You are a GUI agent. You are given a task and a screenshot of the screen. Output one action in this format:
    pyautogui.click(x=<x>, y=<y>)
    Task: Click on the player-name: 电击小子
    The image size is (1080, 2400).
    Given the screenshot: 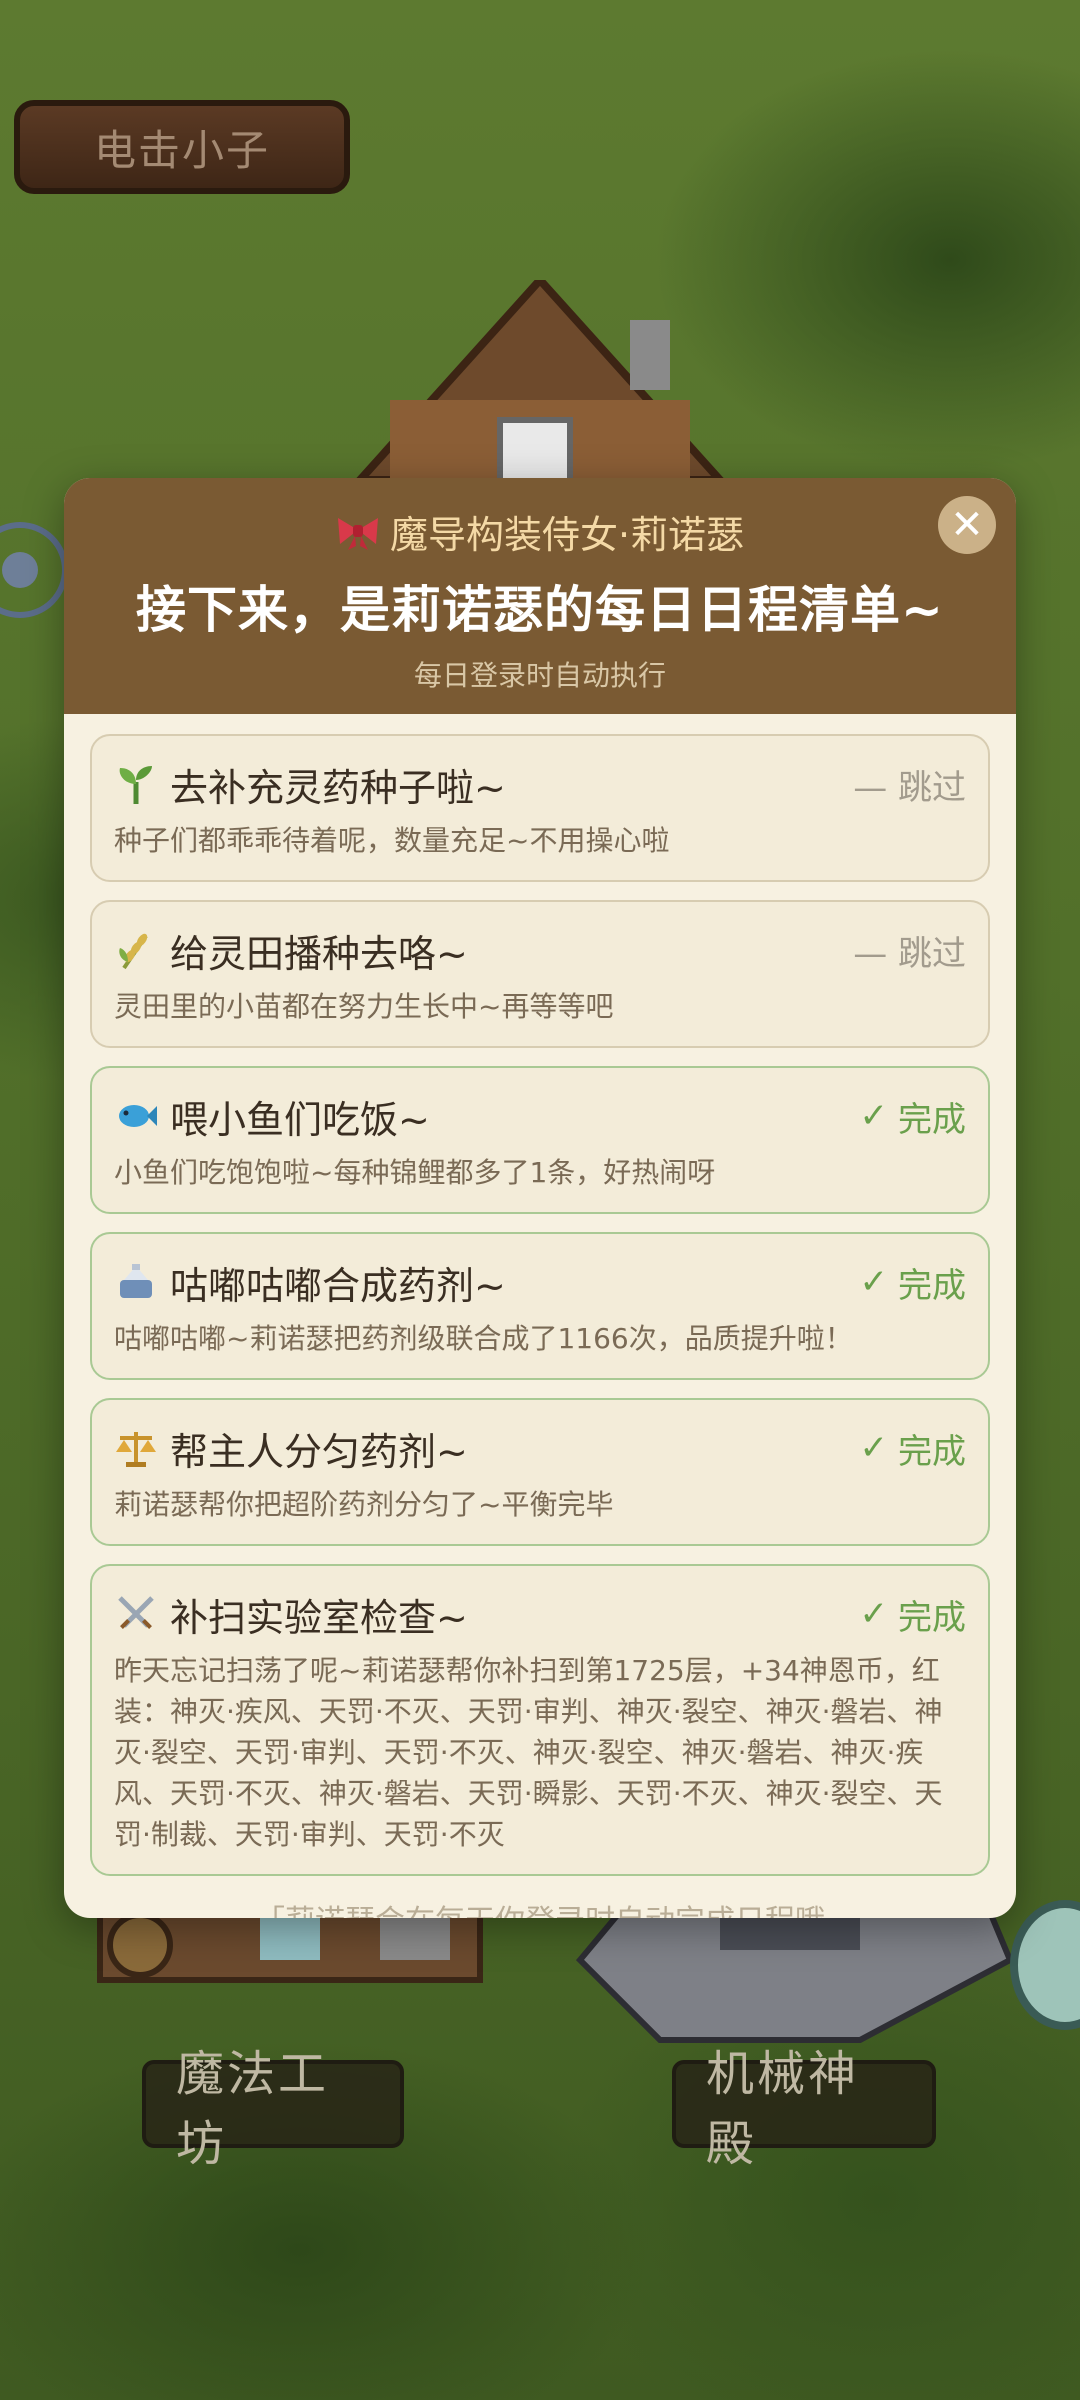 What is the action you would take?
    pyautogui.click(x=181, y=150)
    